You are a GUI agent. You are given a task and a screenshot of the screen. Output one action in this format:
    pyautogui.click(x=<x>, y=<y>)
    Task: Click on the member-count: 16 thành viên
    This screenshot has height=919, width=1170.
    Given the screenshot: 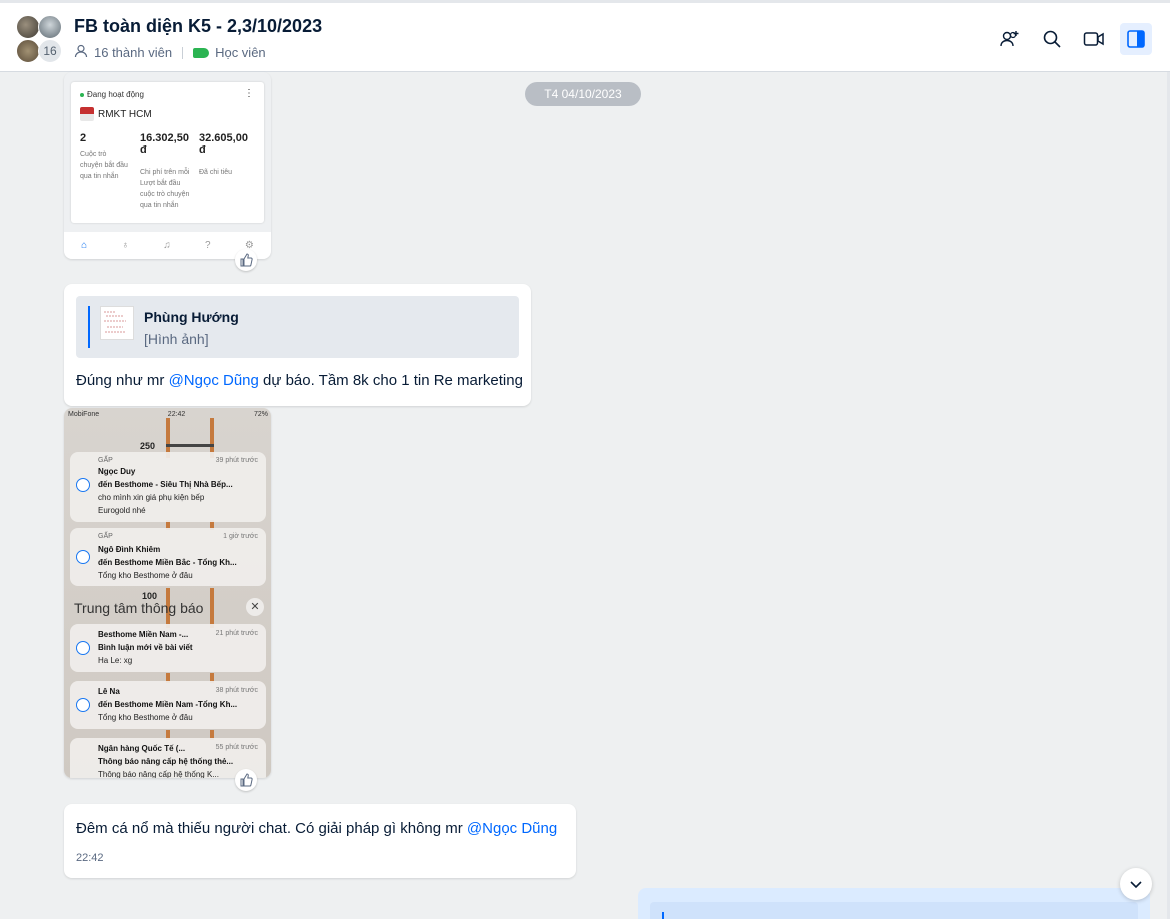 What is the action you would take?
    pyautogui.click(x=133, y=52)
    